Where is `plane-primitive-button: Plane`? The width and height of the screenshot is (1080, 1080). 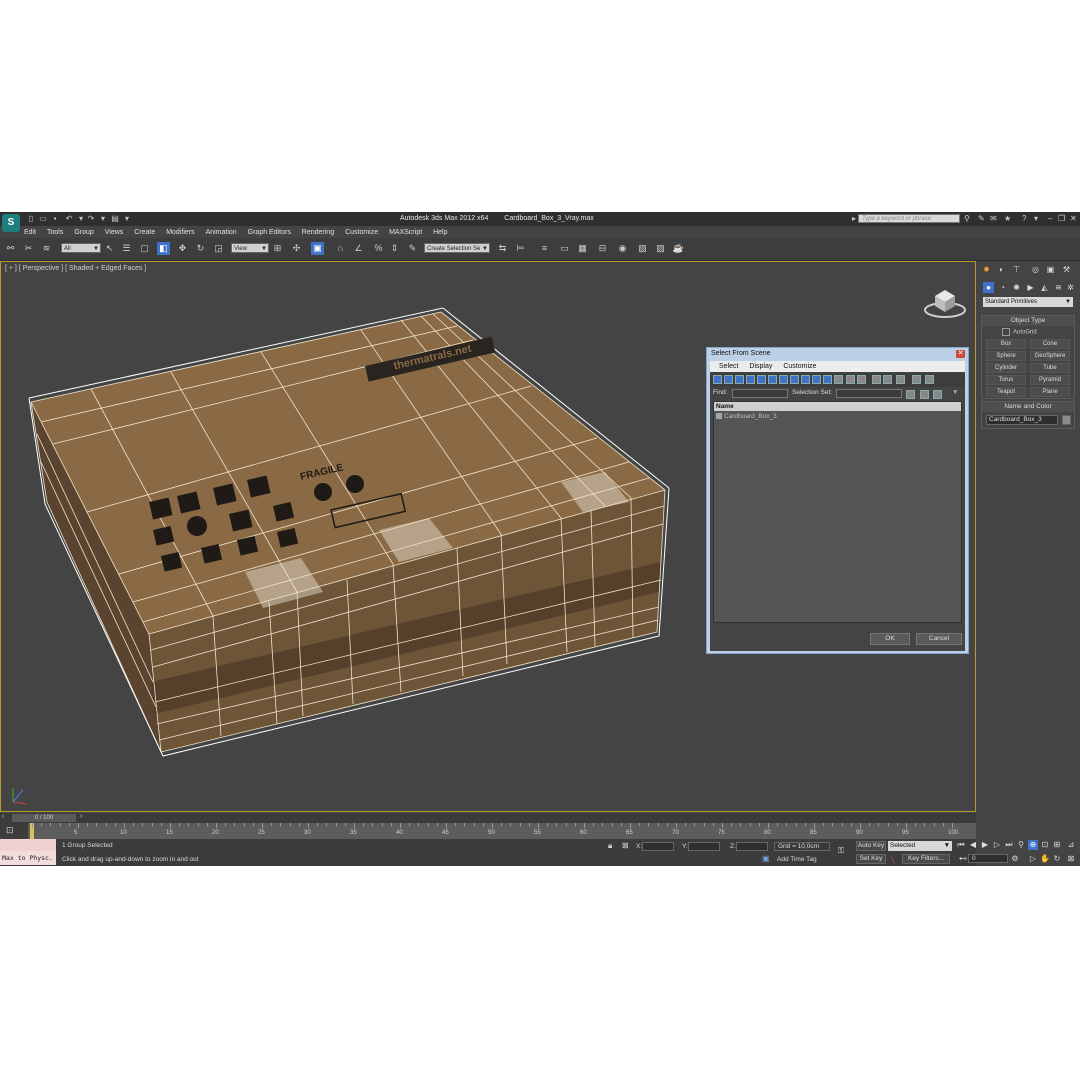
plane-primitive-button: Plane is located at coordinates (1050, 392).